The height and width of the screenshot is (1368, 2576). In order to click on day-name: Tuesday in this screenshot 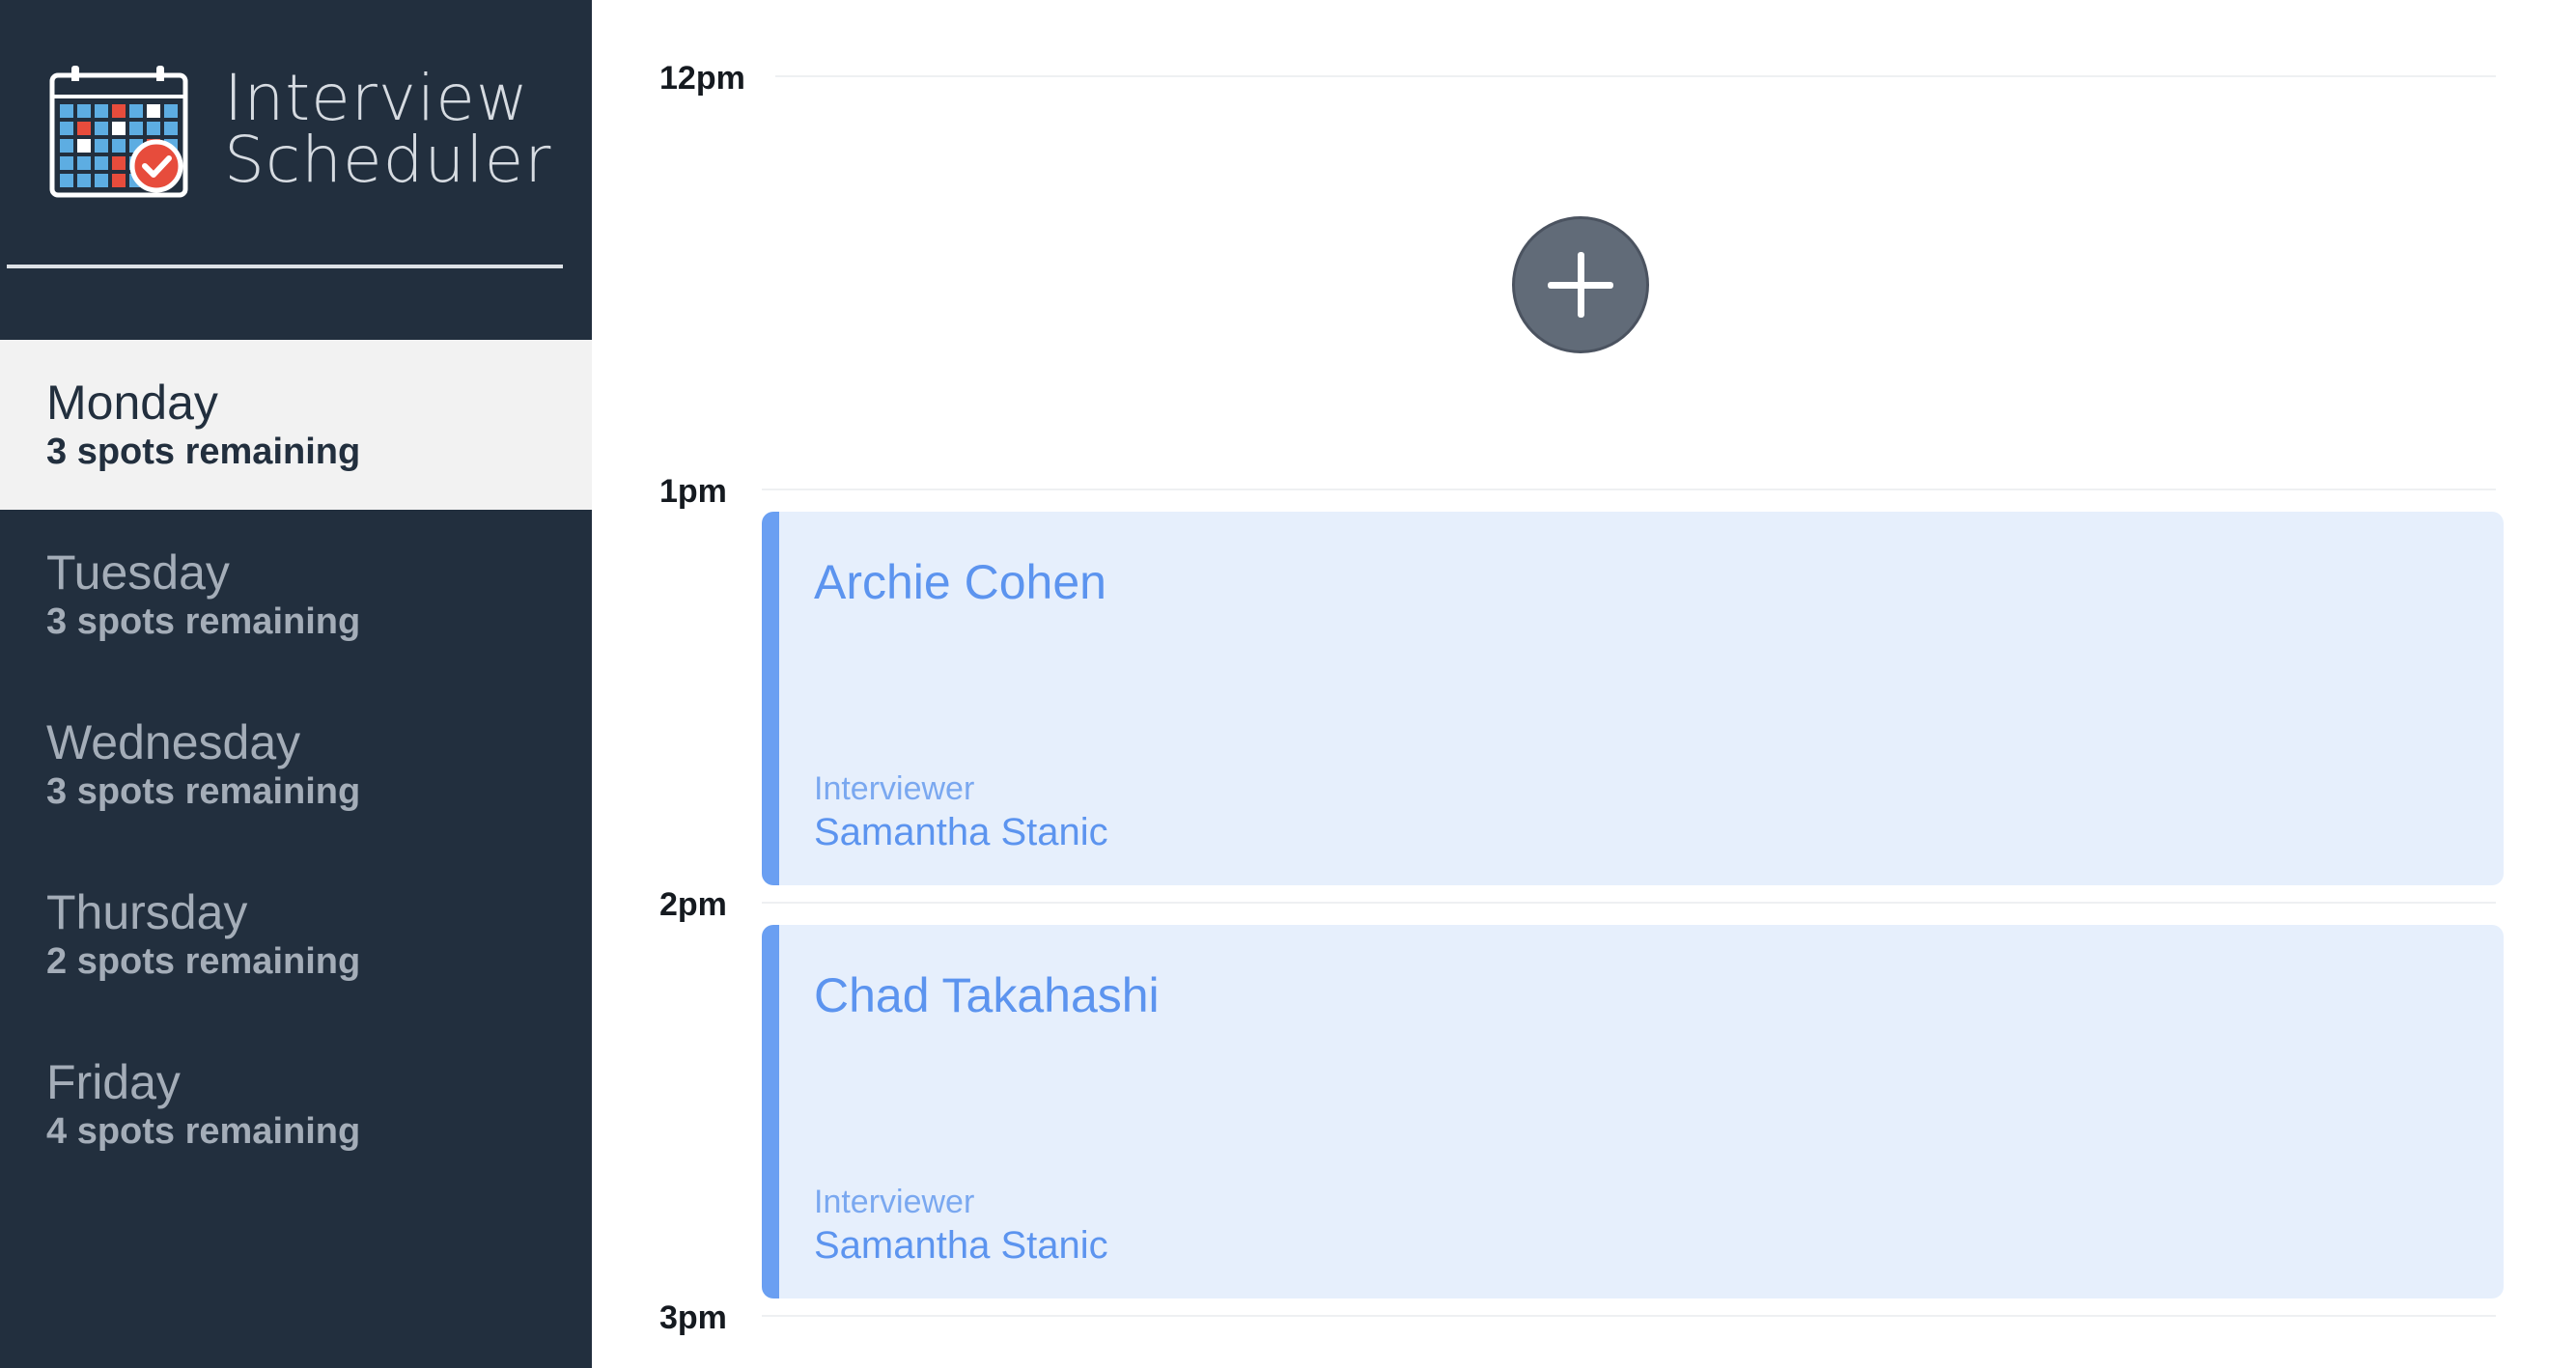, I will do `click(138, 572)`.